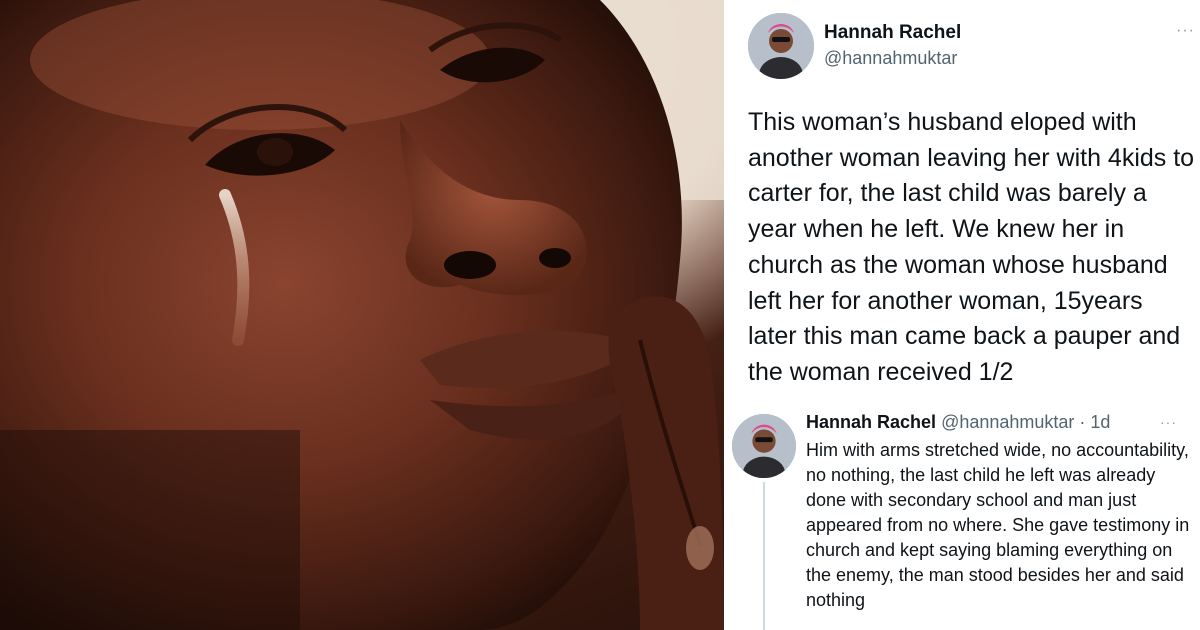  I want to click on reply-avatar-image, so click(764, 446).